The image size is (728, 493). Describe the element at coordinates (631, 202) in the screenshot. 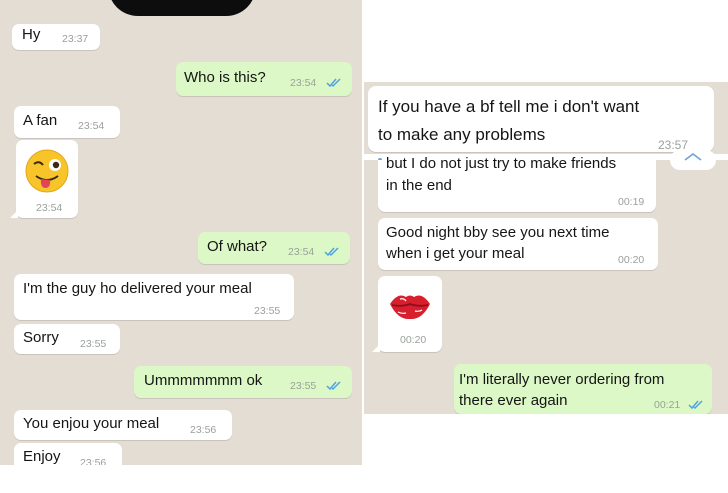

I see `message-time: 00:19` at that location.